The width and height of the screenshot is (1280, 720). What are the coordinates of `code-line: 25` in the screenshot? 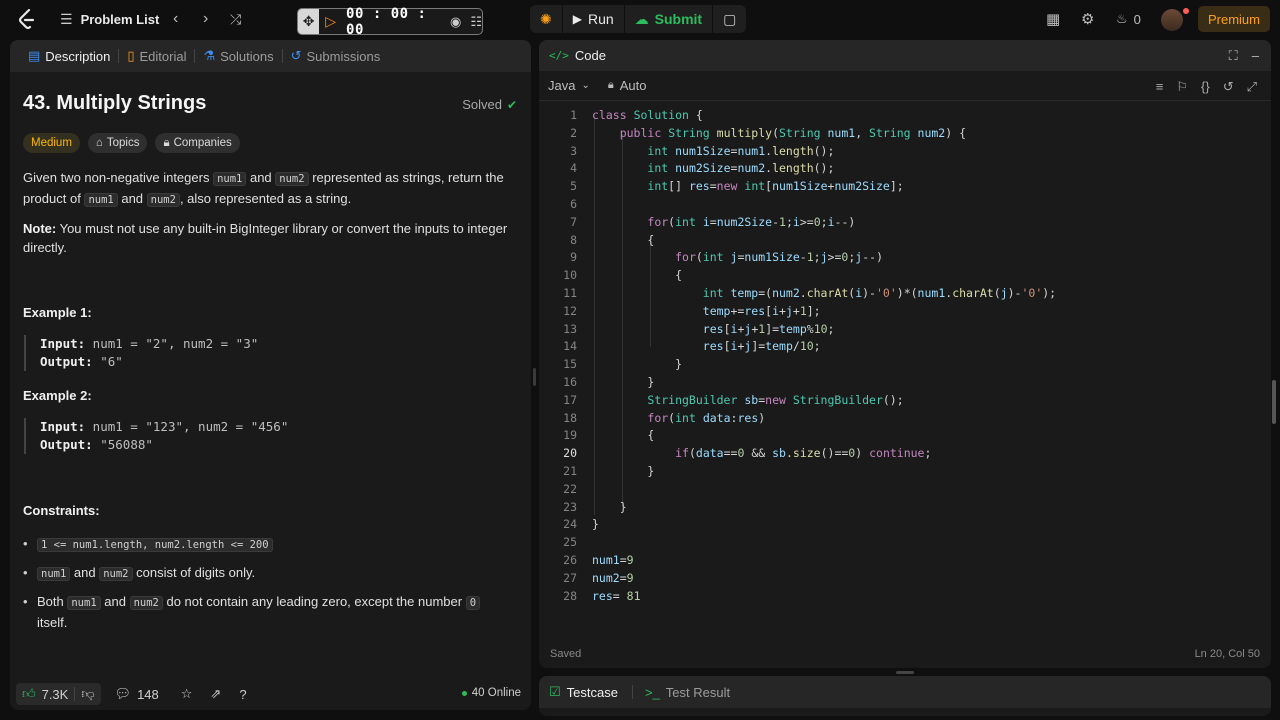 It's located at (905, 543).